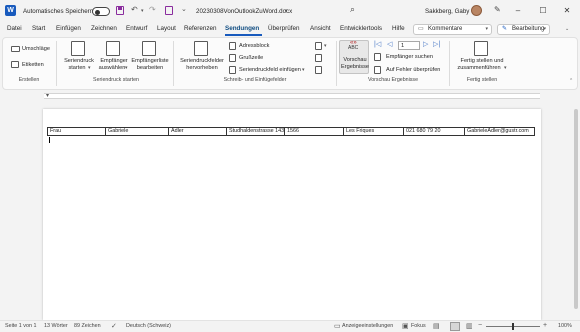 This screenshot has height=332, width=580. What do you see at coordinates (571, 81) in the screenshot?
I see `ribbon-pin-icon: ⌃` at bounding box center [571, 81].